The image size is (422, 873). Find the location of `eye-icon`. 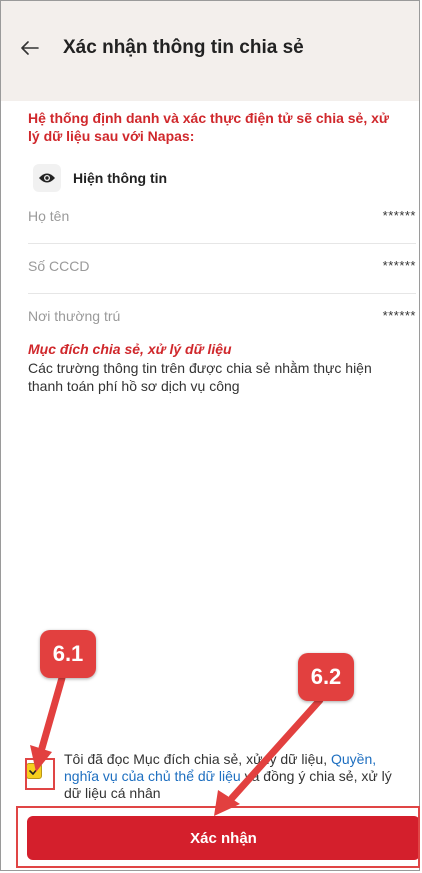

eye-icon is located at coordinates (47, 178).